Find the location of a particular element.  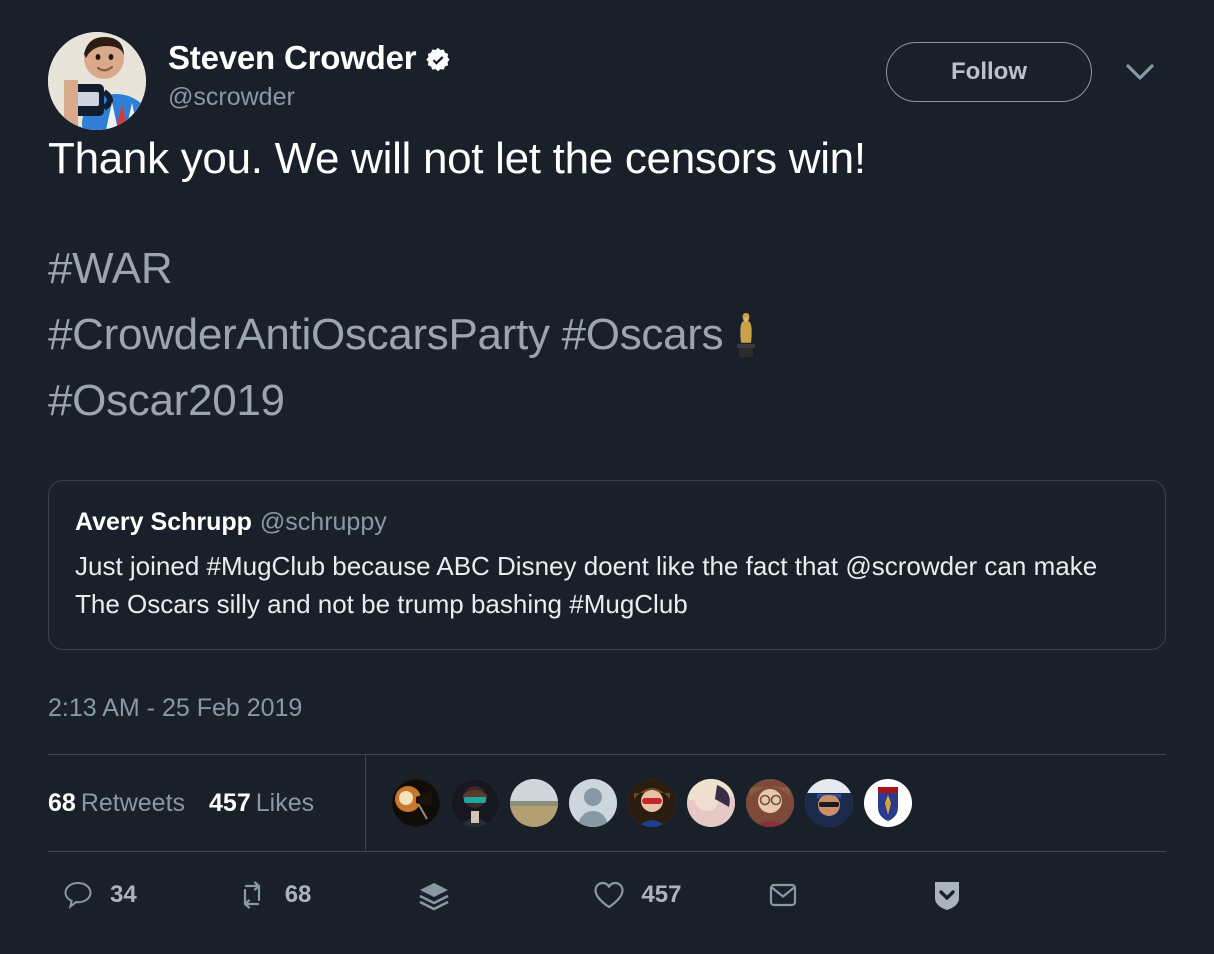

tweet-stats-row: 68 Retweets 457 Likes is located at coordinates (607, 803).